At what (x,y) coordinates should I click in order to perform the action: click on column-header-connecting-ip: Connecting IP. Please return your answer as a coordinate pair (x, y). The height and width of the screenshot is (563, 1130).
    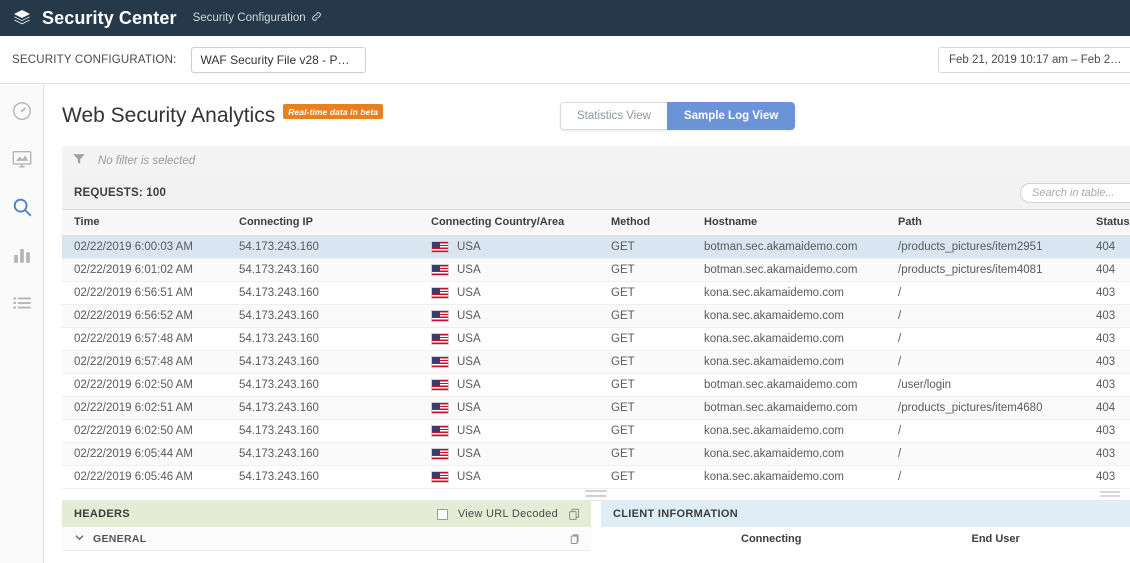
    Looking at the image, I should click on (323, 223).